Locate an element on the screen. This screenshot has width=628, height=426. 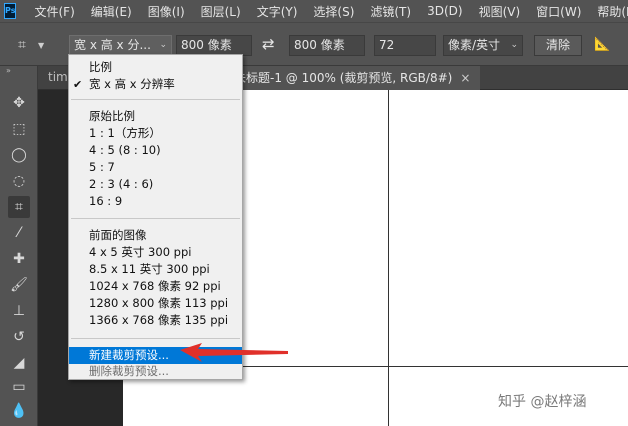
resolution-input: 72 is located at coordinates (405, 45).